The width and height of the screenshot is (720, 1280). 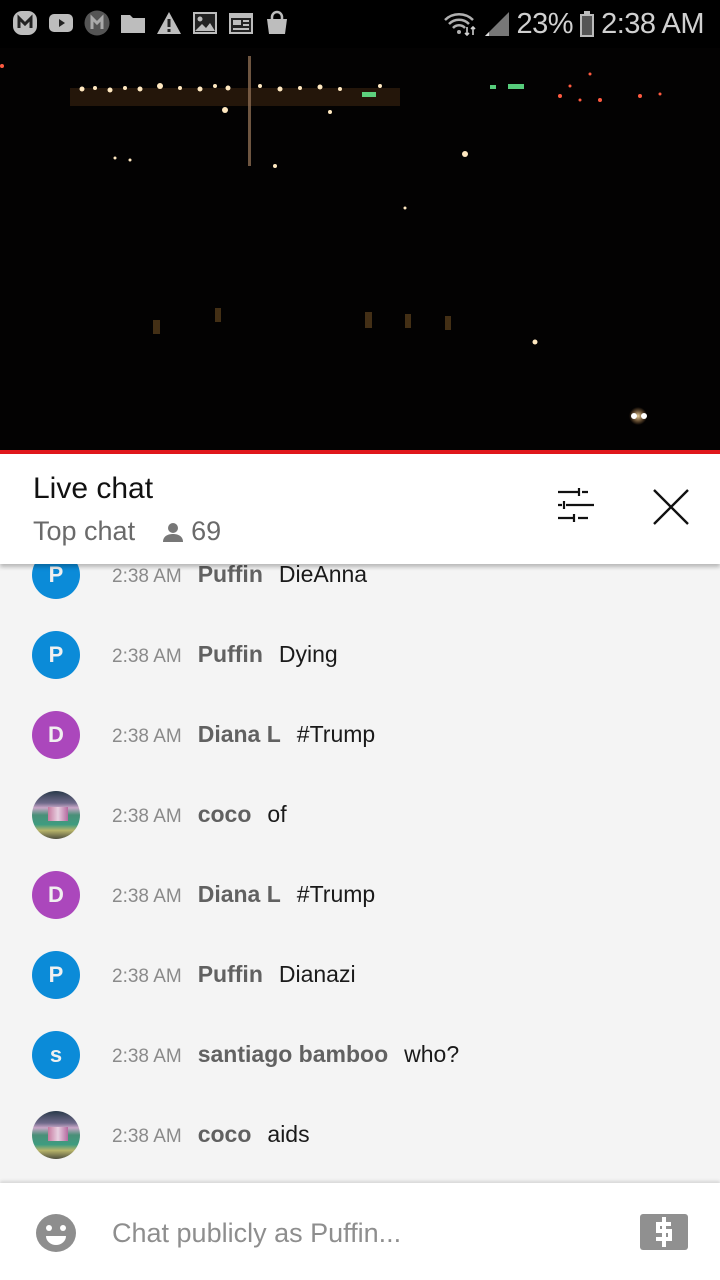 What do you see at coordinates (206, 531) in the screenshot?
I see `viewer-count-value: 69` at bounding box center [206, 531].